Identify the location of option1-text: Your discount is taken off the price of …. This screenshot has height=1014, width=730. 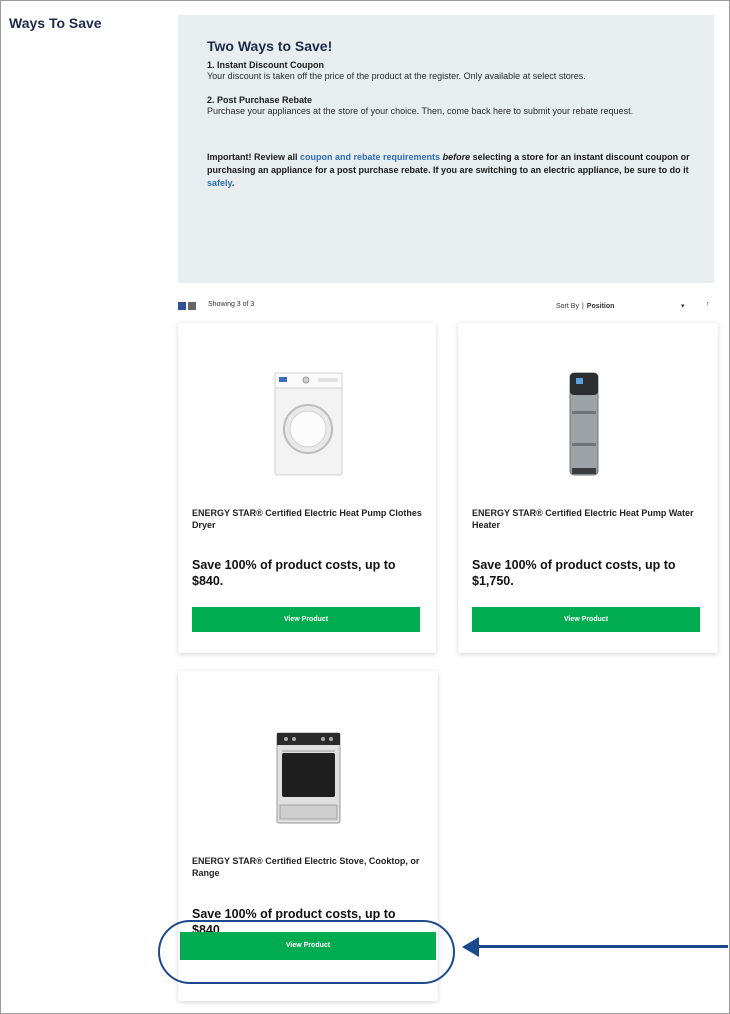
(396, 76).